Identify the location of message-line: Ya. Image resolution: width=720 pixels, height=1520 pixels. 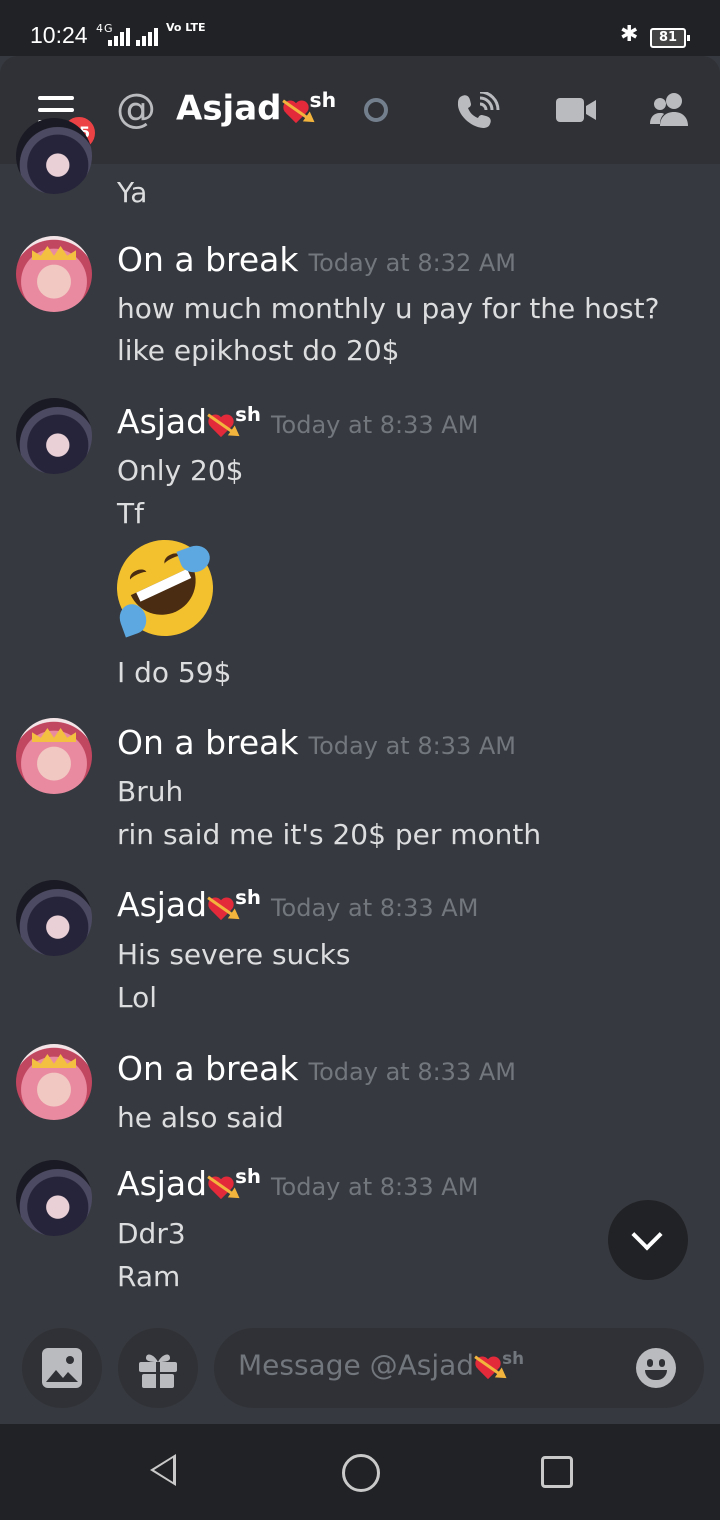
(132, 192).